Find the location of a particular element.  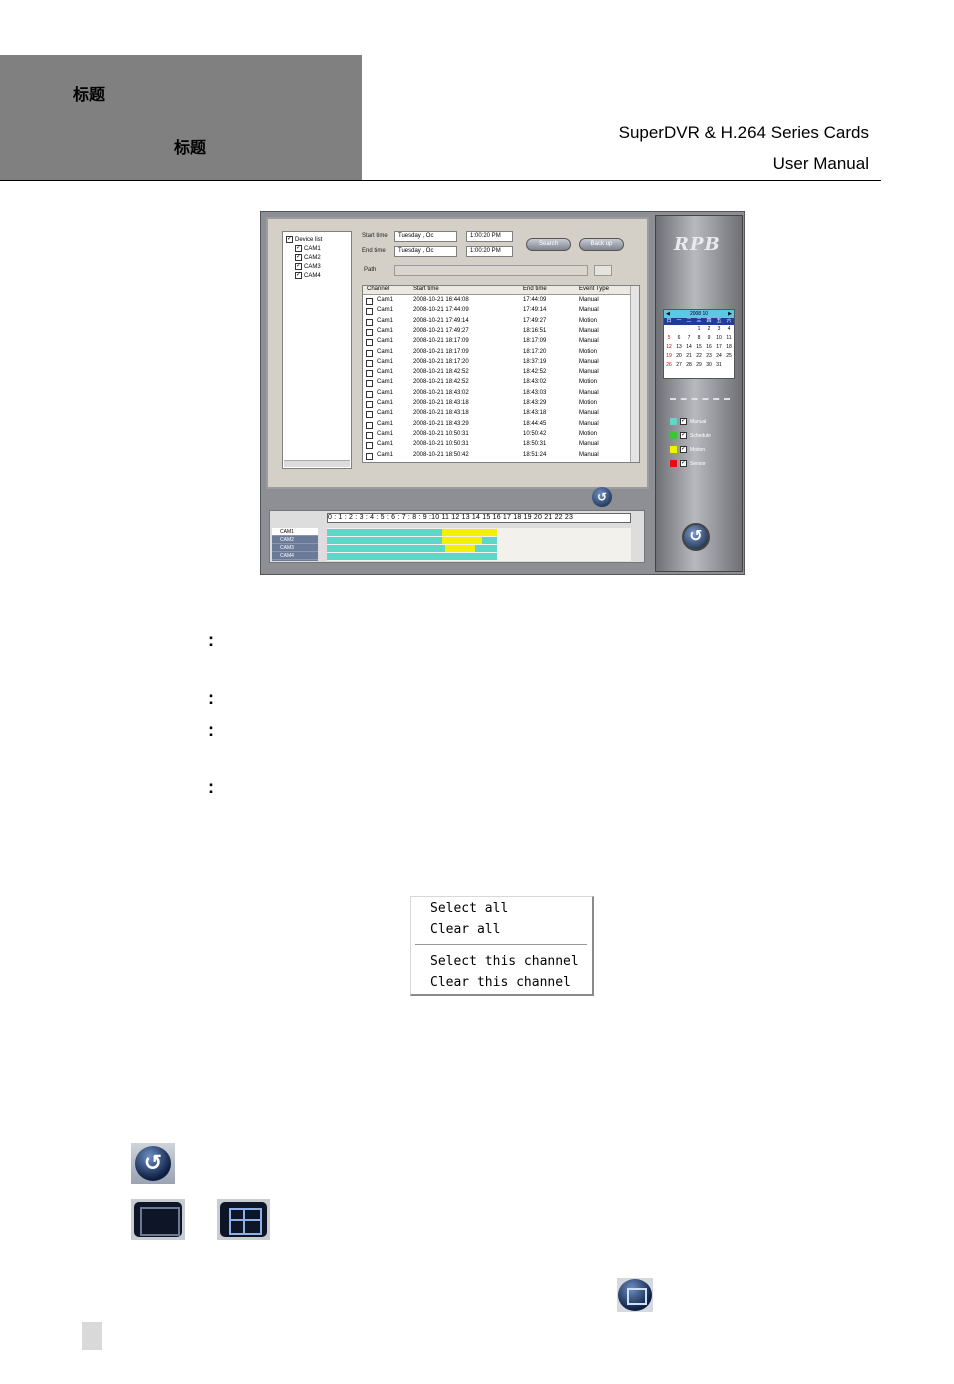

calendar-day: 30 is located at coordinates (709, 365).